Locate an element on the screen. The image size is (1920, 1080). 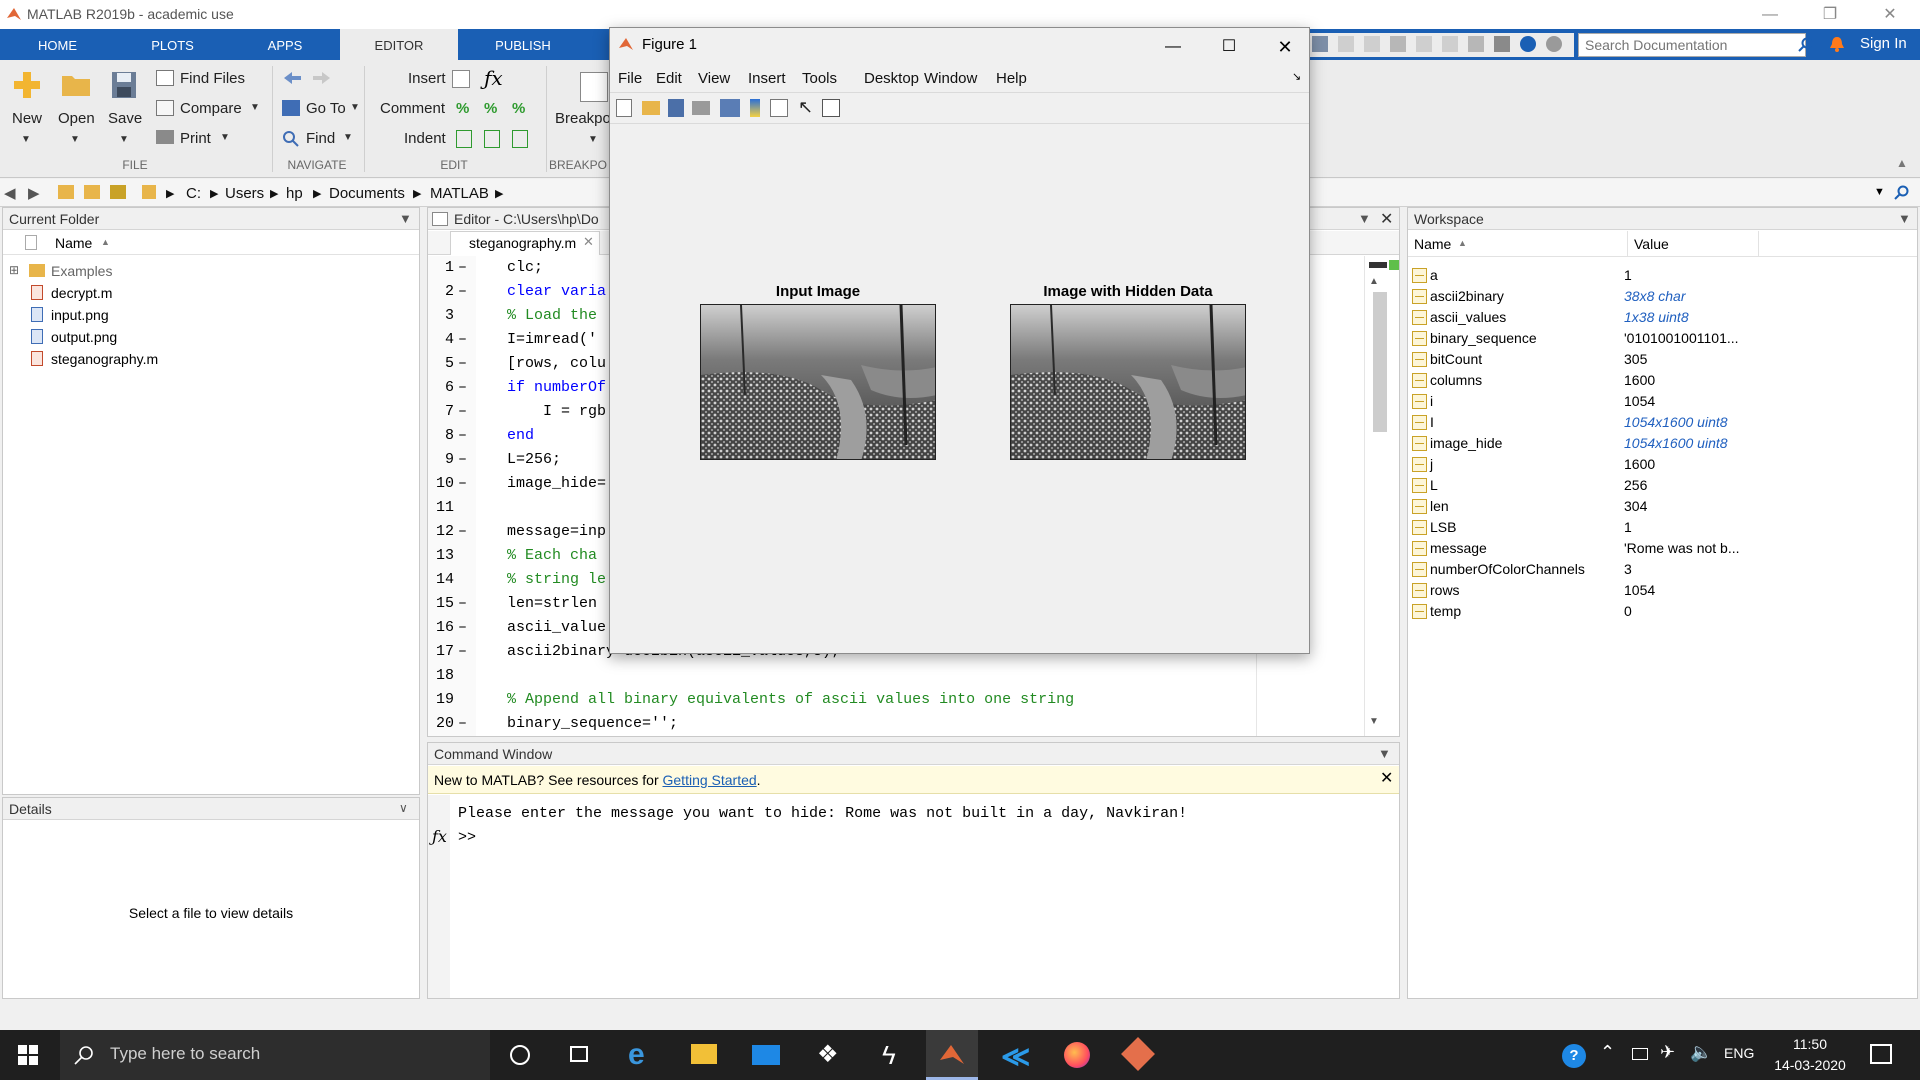
hidden-data-image-plot is located at coordinates (1128, 382).